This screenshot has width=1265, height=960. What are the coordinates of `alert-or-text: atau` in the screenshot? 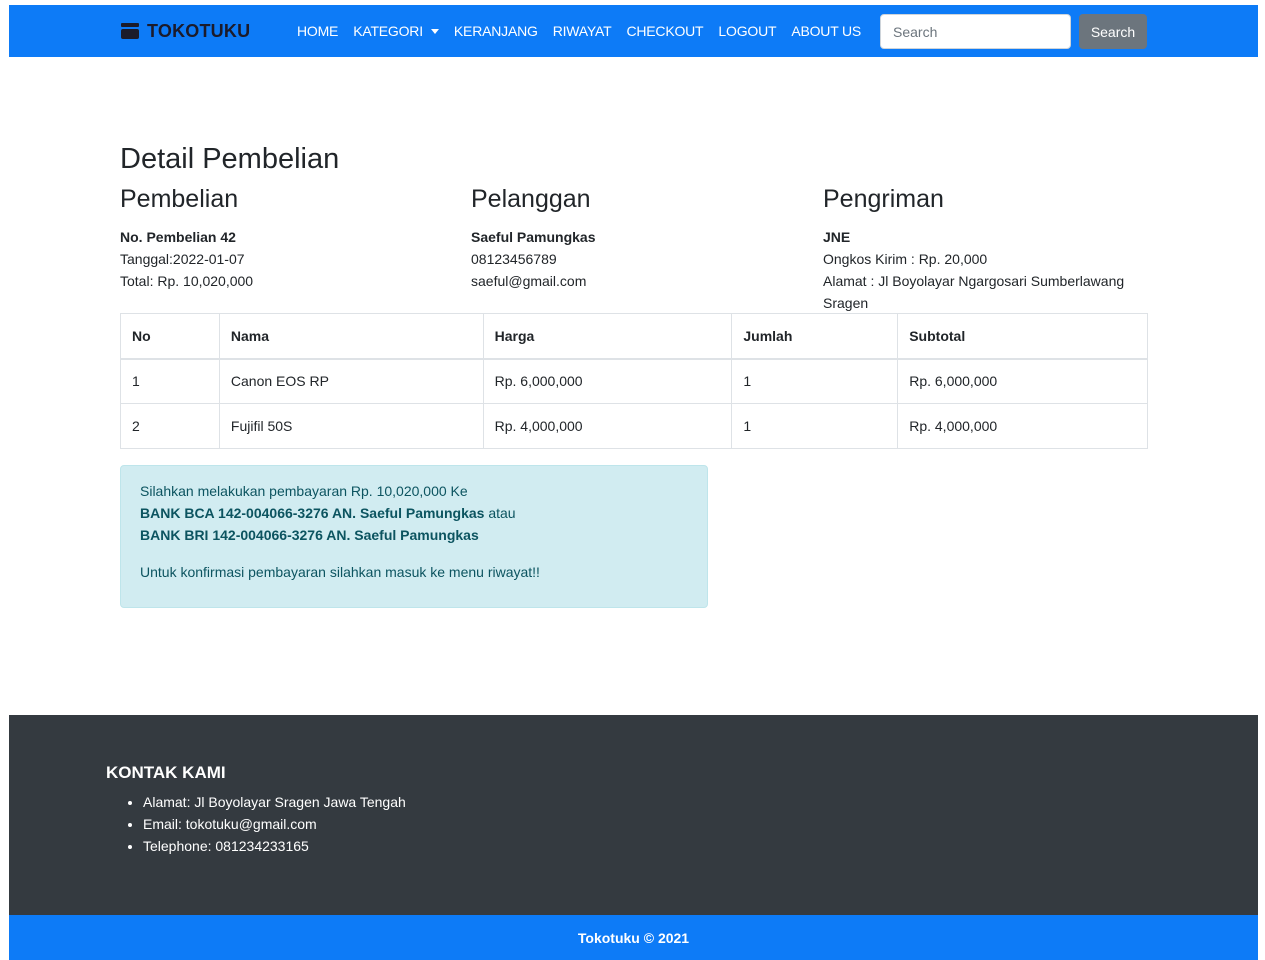 It's located at (500, 513).